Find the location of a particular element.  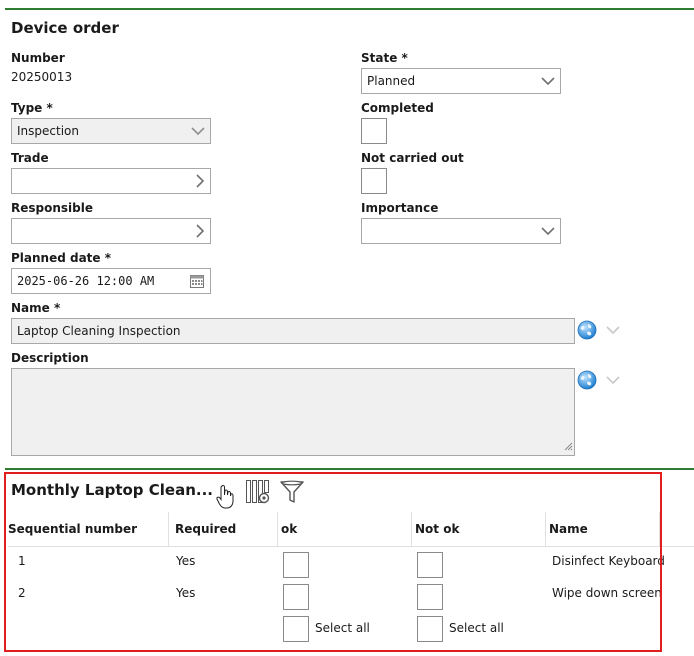

name-label: Name * is located at coordinates (36, 308).